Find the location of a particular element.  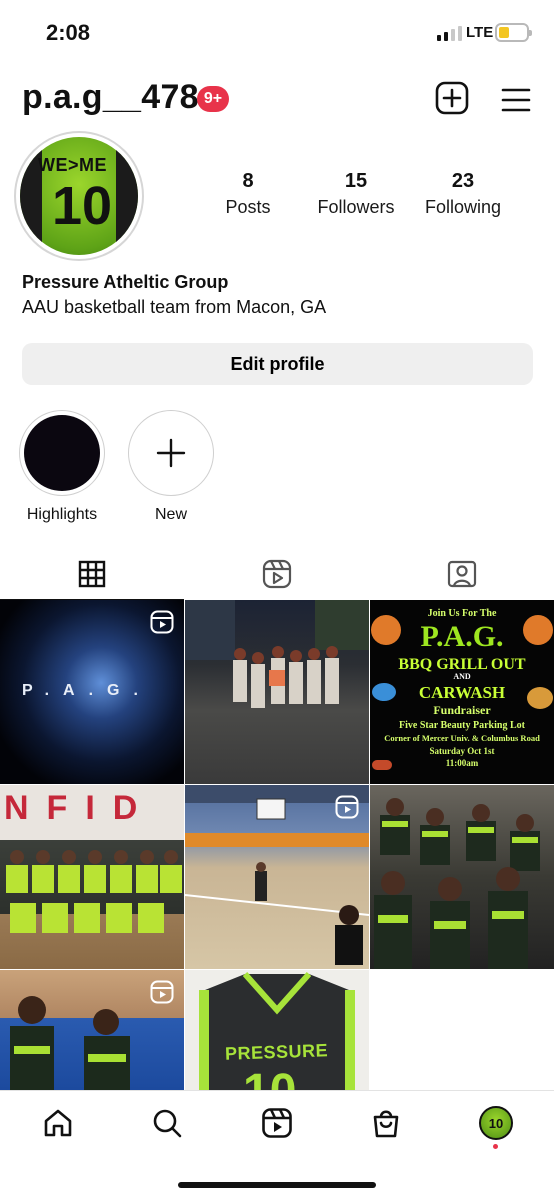

nav-reels is located at coordinates (277, 1123).